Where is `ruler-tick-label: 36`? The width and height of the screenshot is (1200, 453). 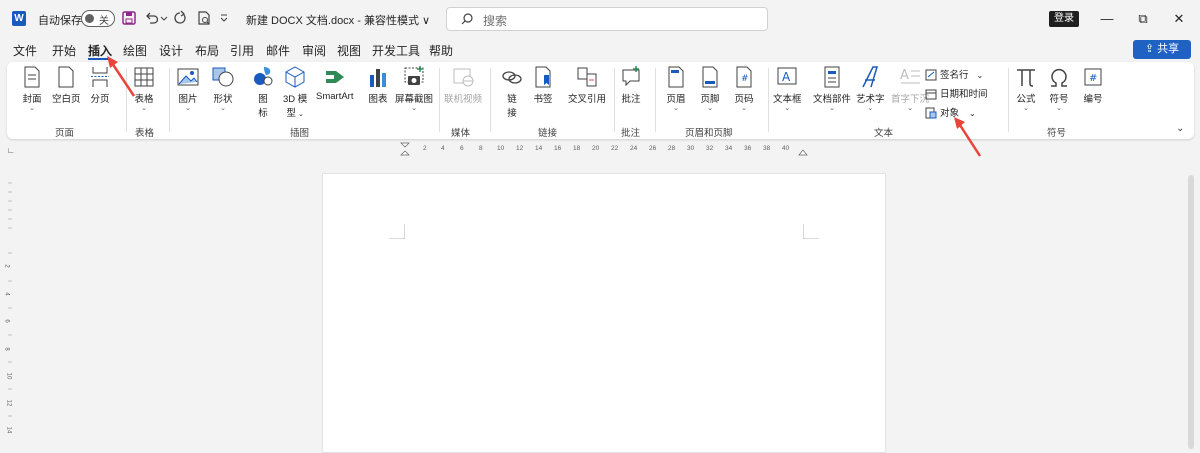 ruler-tick-label: 36 is located at coordinates (748, 148).